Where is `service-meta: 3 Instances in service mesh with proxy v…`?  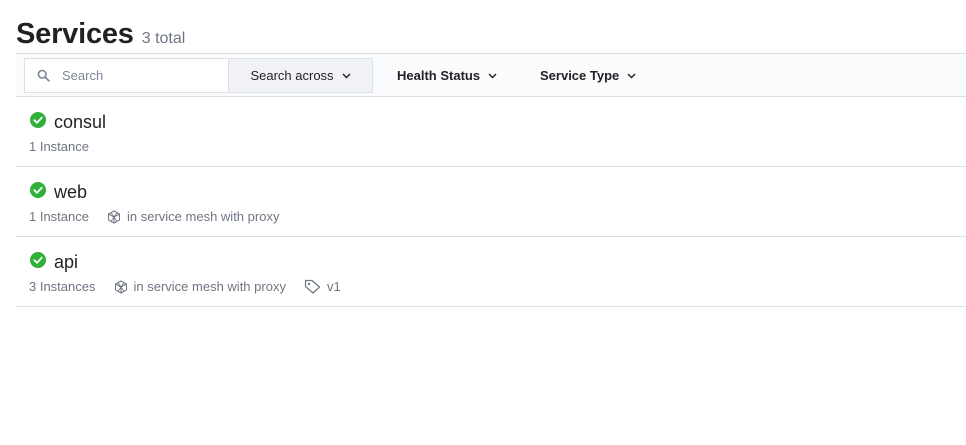 service-meta: 3 Instances in service mesh with proxy v… is located at coordinates (194, 286).